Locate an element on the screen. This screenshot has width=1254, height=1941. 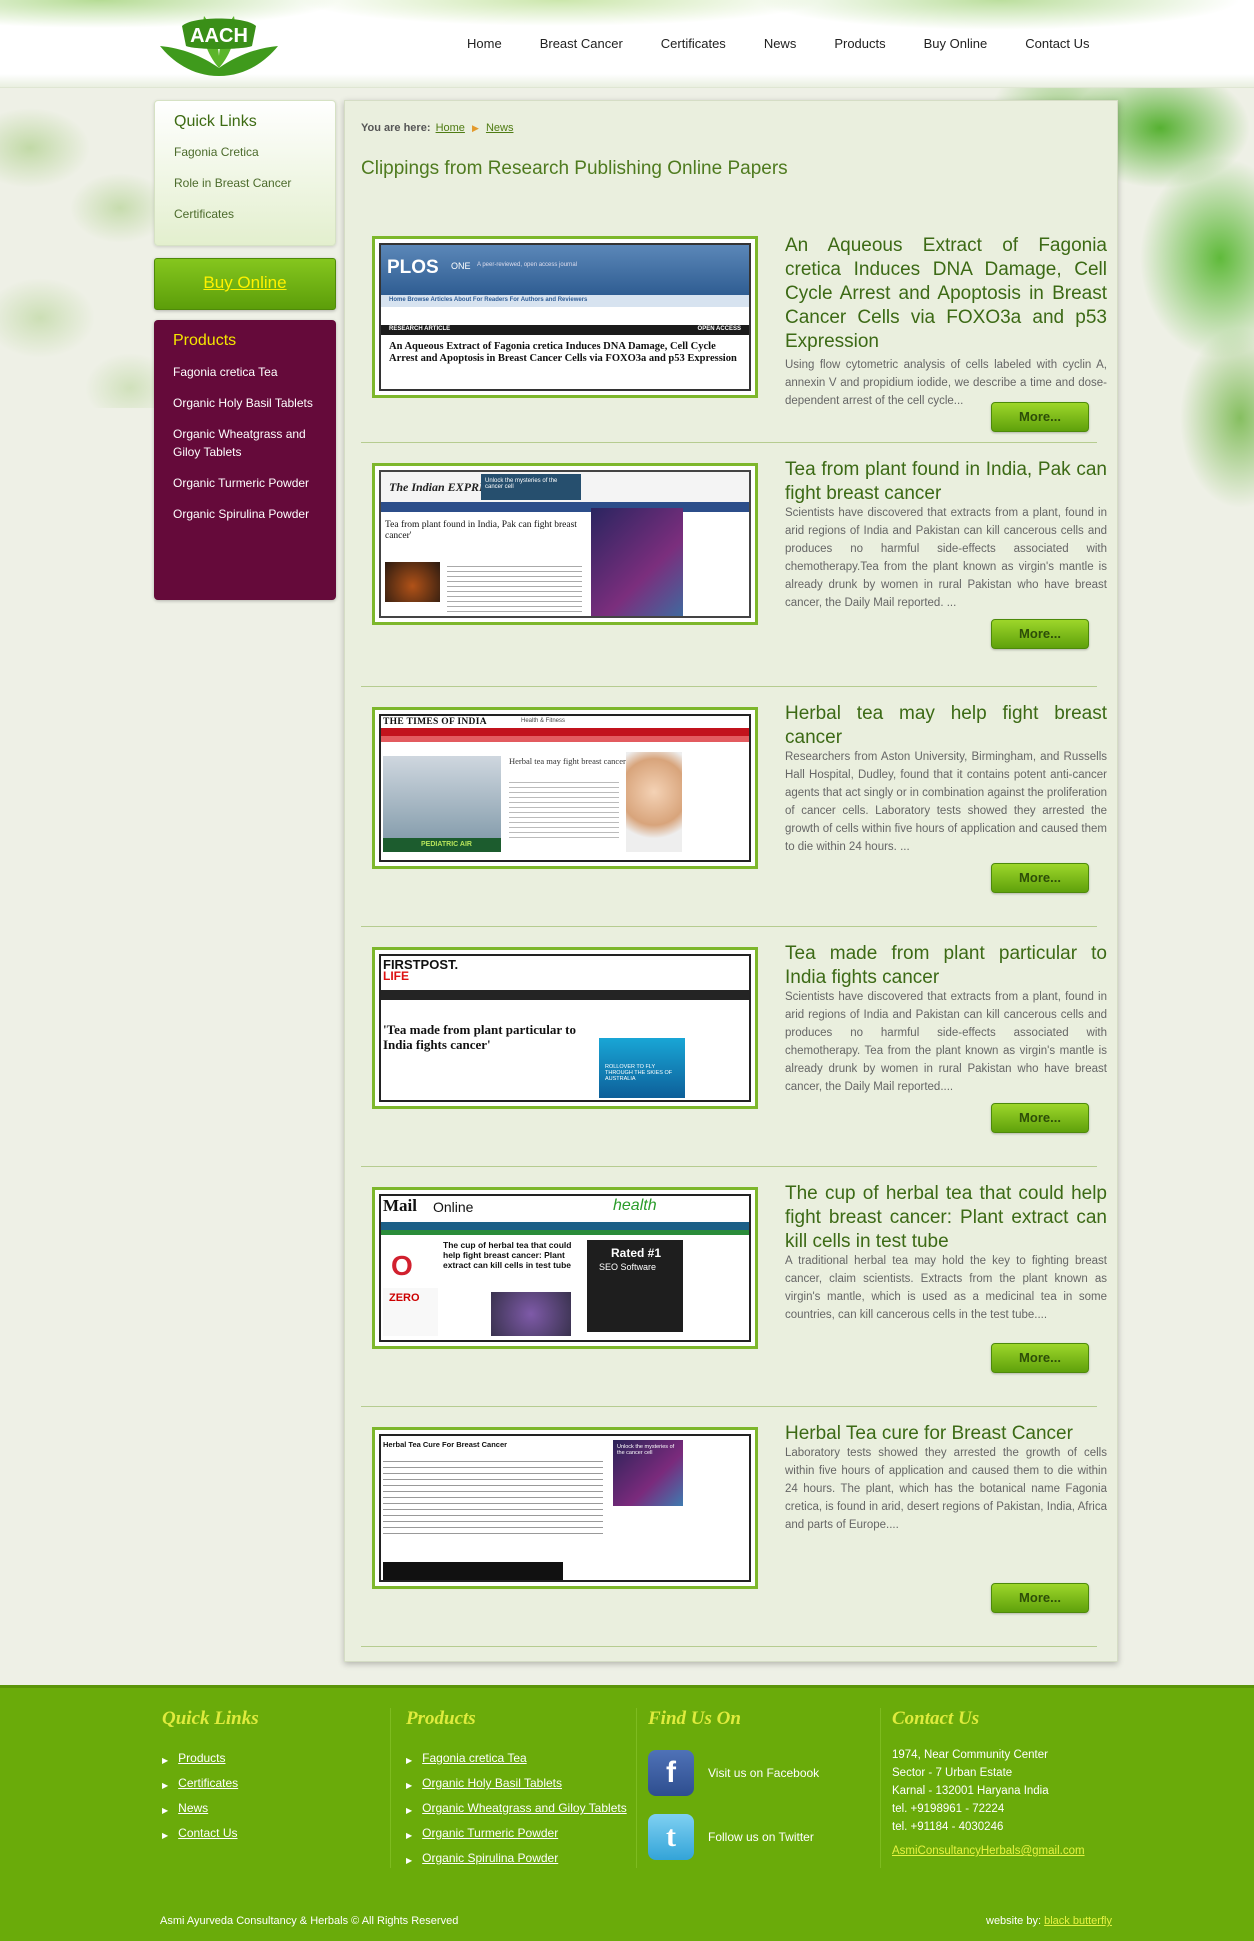
quick-link-role-in-breast-cancer: Role in Breast Cancer is located at coordinates (245, 183).